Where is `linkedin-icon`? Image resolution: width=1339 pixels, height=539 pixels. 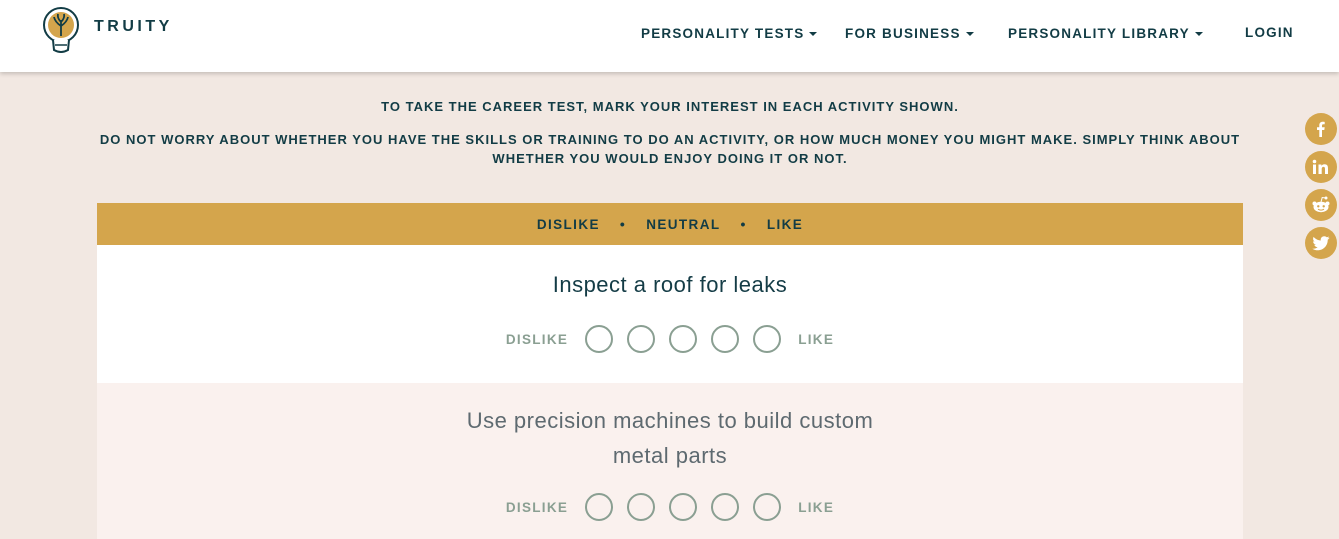
linkedin-icon is located at coordinates (1320, 166).